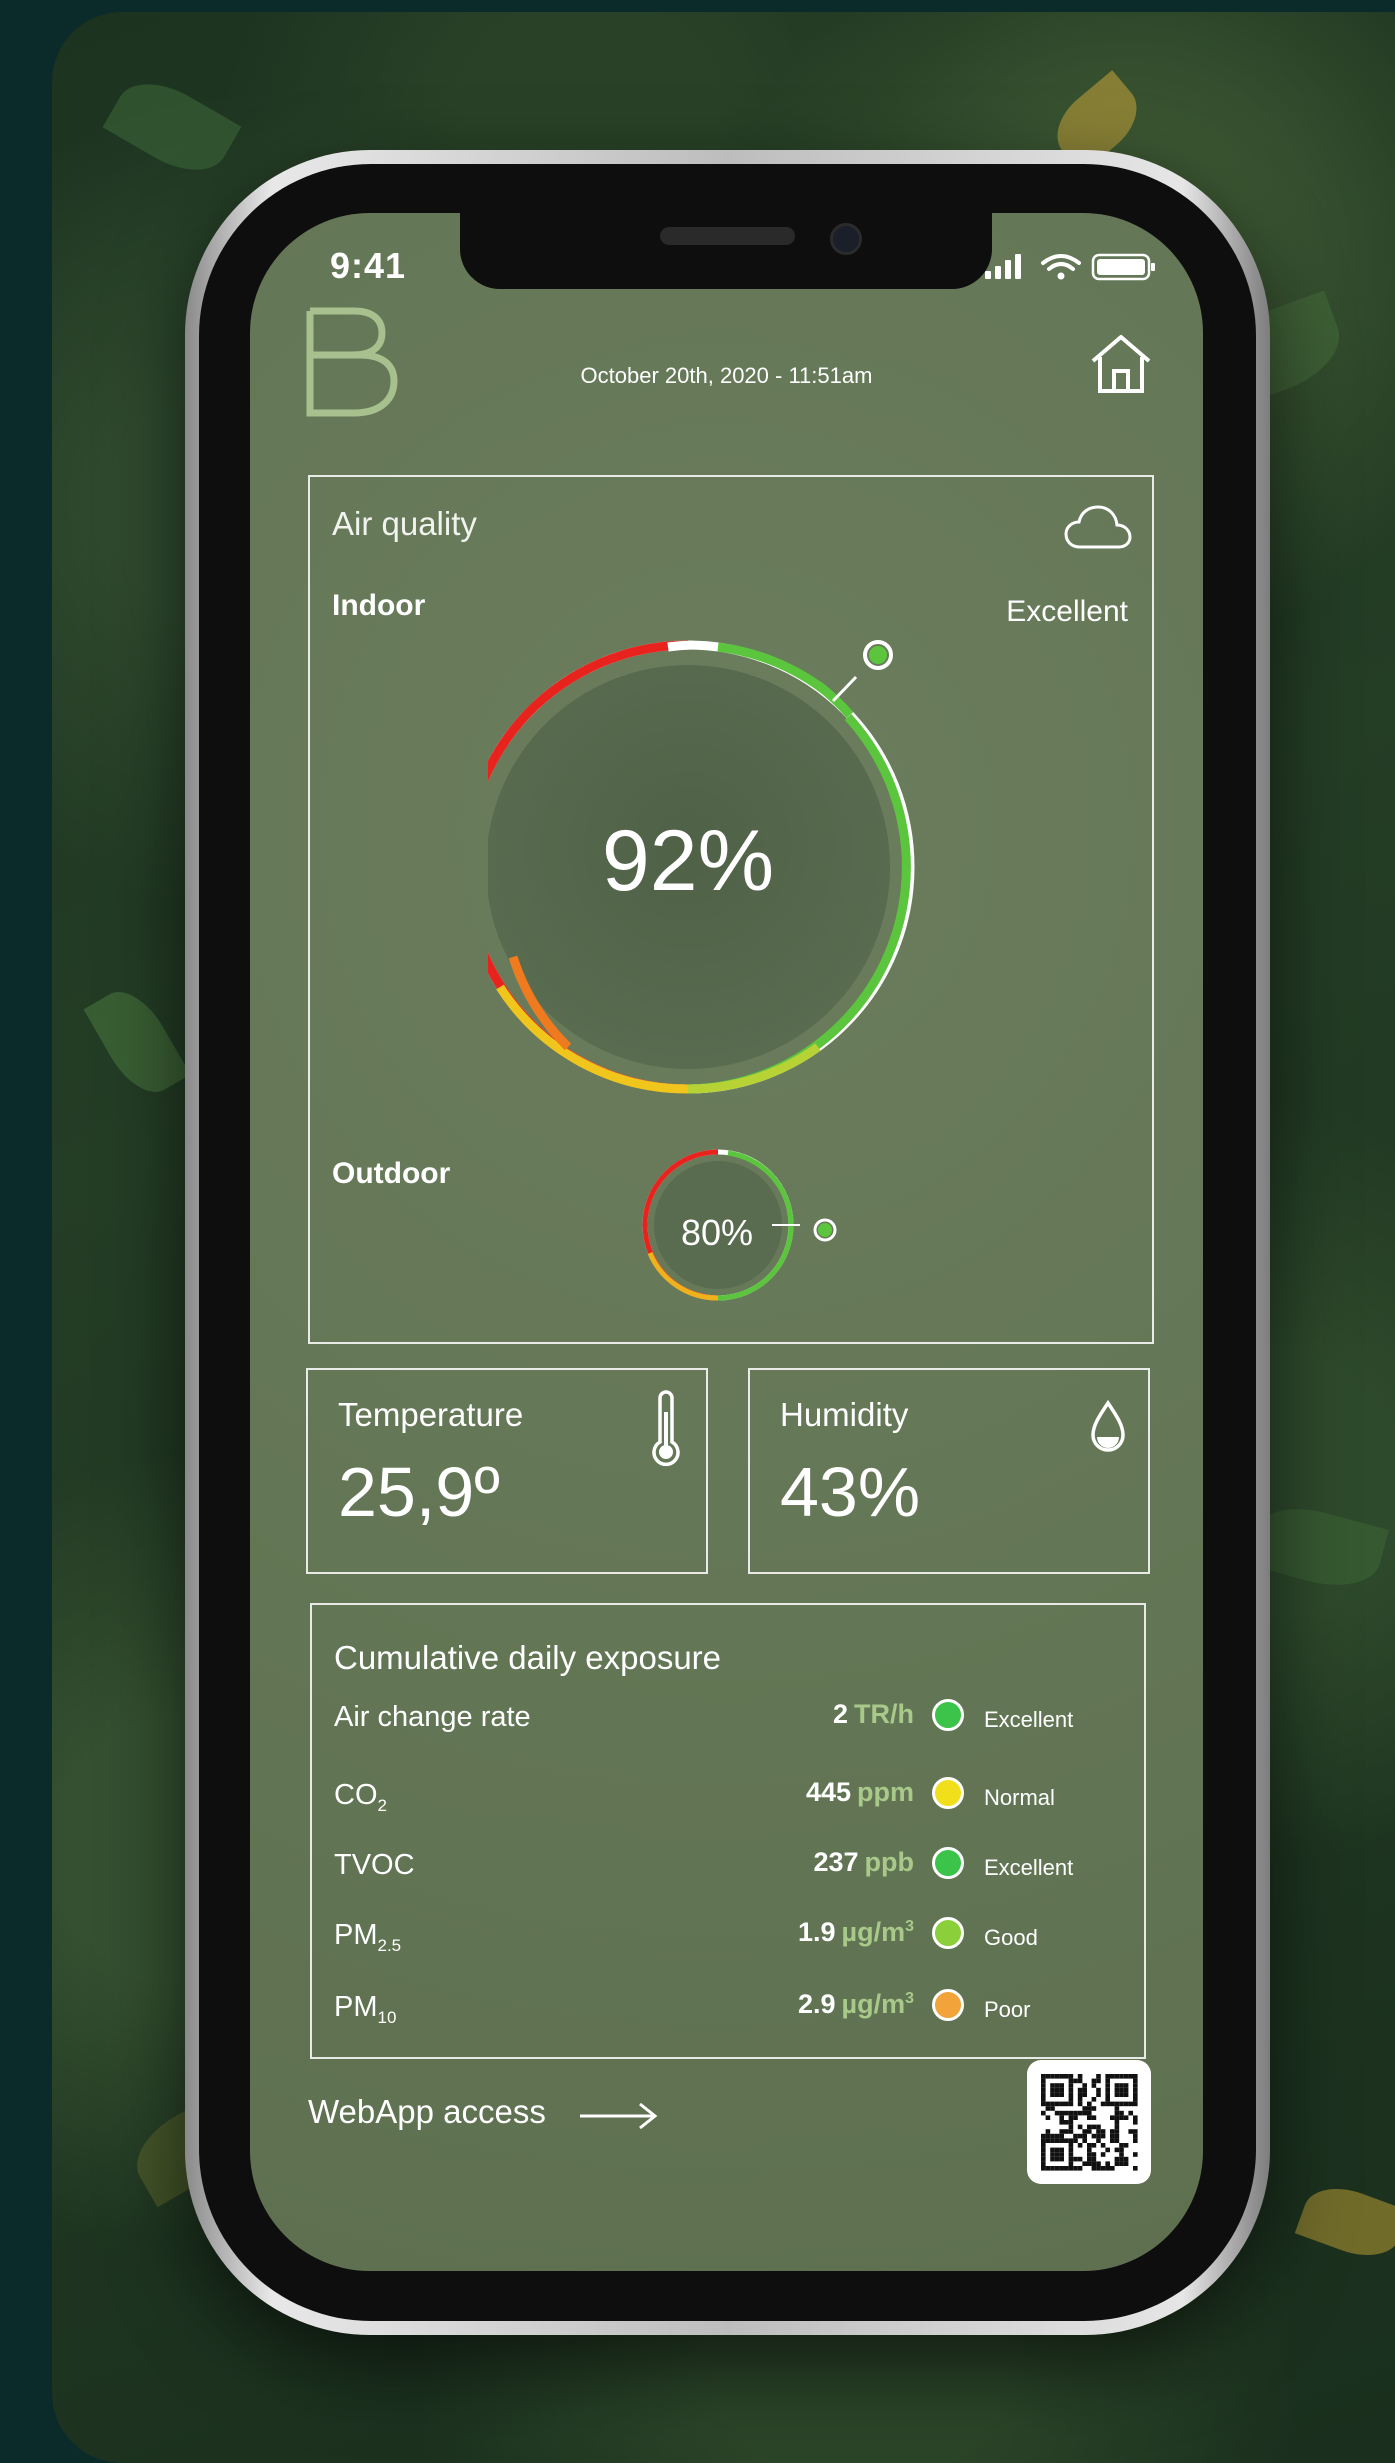 Image resolution: width=1395 pixels, height=2463 pixels. What do you see at coordinates (1067, 611) in the screenshot?
I see `indoor-rating: Excellent` at bounding box center [1067, 611].